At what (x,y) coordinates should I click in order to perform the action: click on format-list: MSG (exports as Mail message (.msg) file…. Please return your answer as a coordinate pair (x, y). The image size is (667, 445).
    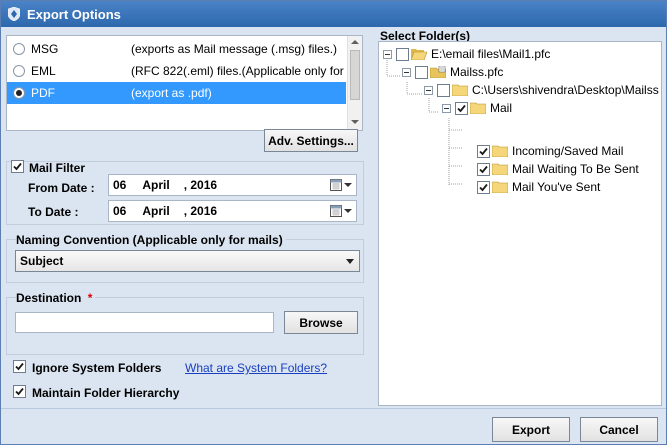
    Looking at the image, I should click on (184, 83).